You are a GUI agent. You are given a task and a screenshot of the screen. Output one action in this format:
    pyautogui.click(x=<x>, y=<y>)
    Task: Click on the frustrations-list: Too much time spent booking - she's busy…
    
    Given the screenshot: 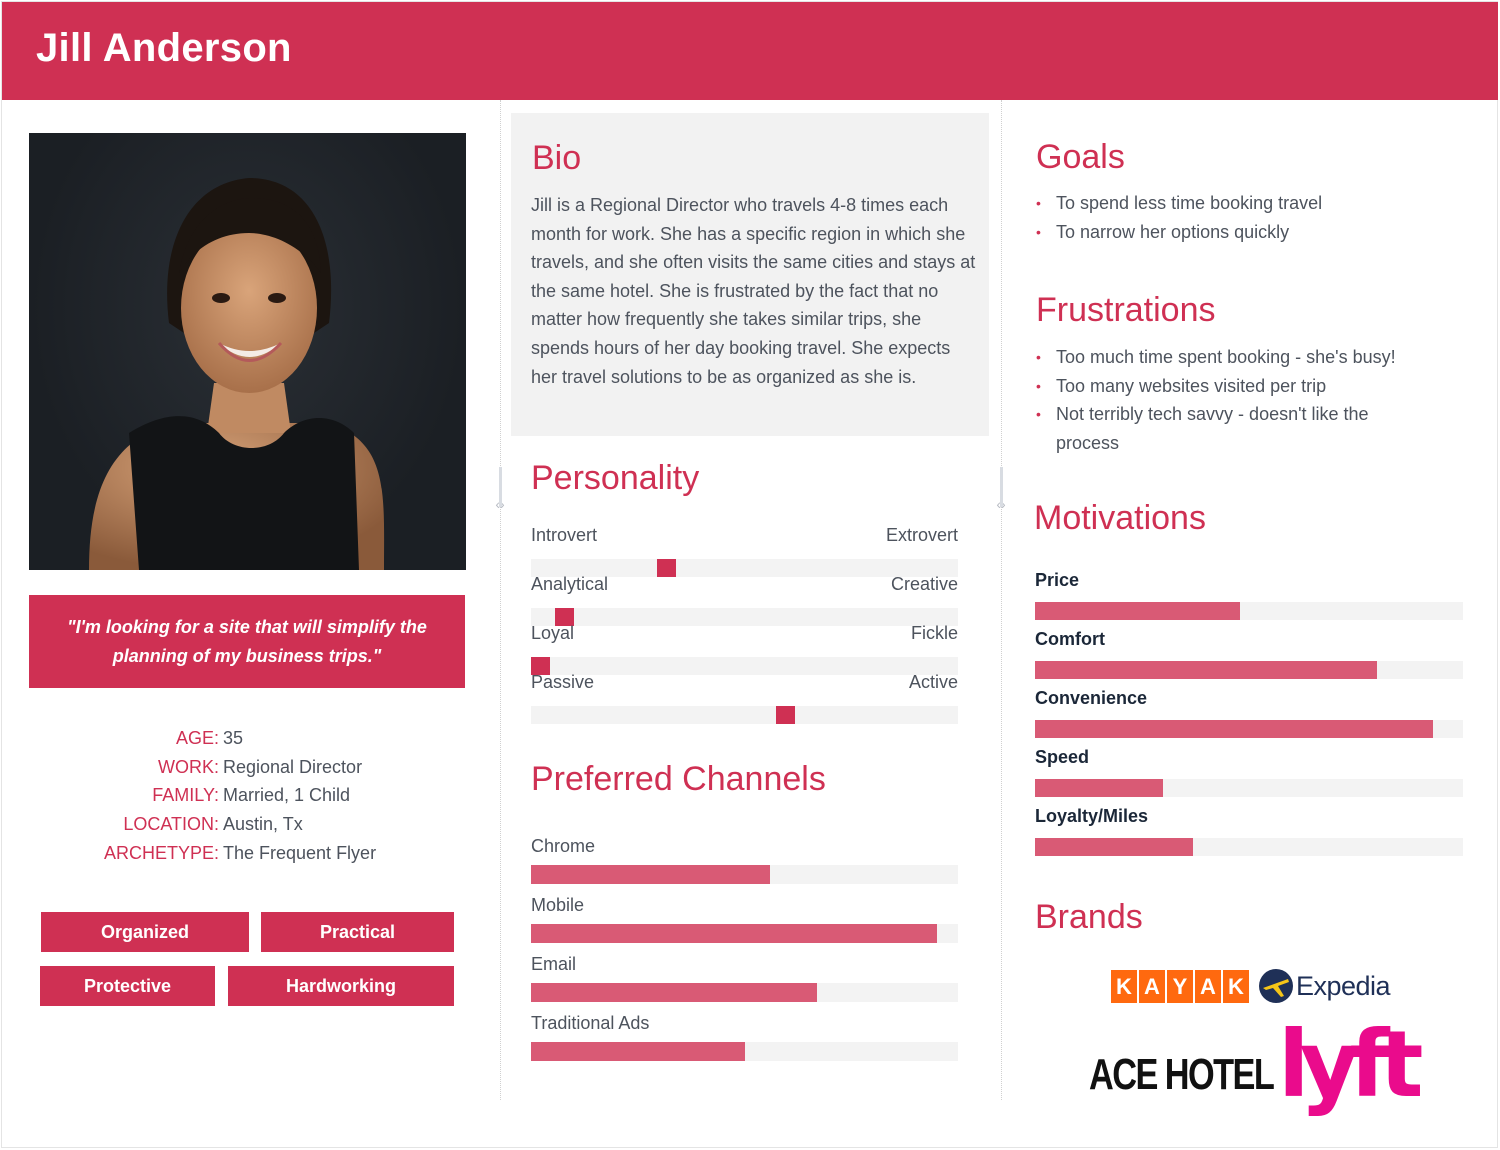 What is the action you would take?
    pyautogui.click(x=1236, y=400)
    